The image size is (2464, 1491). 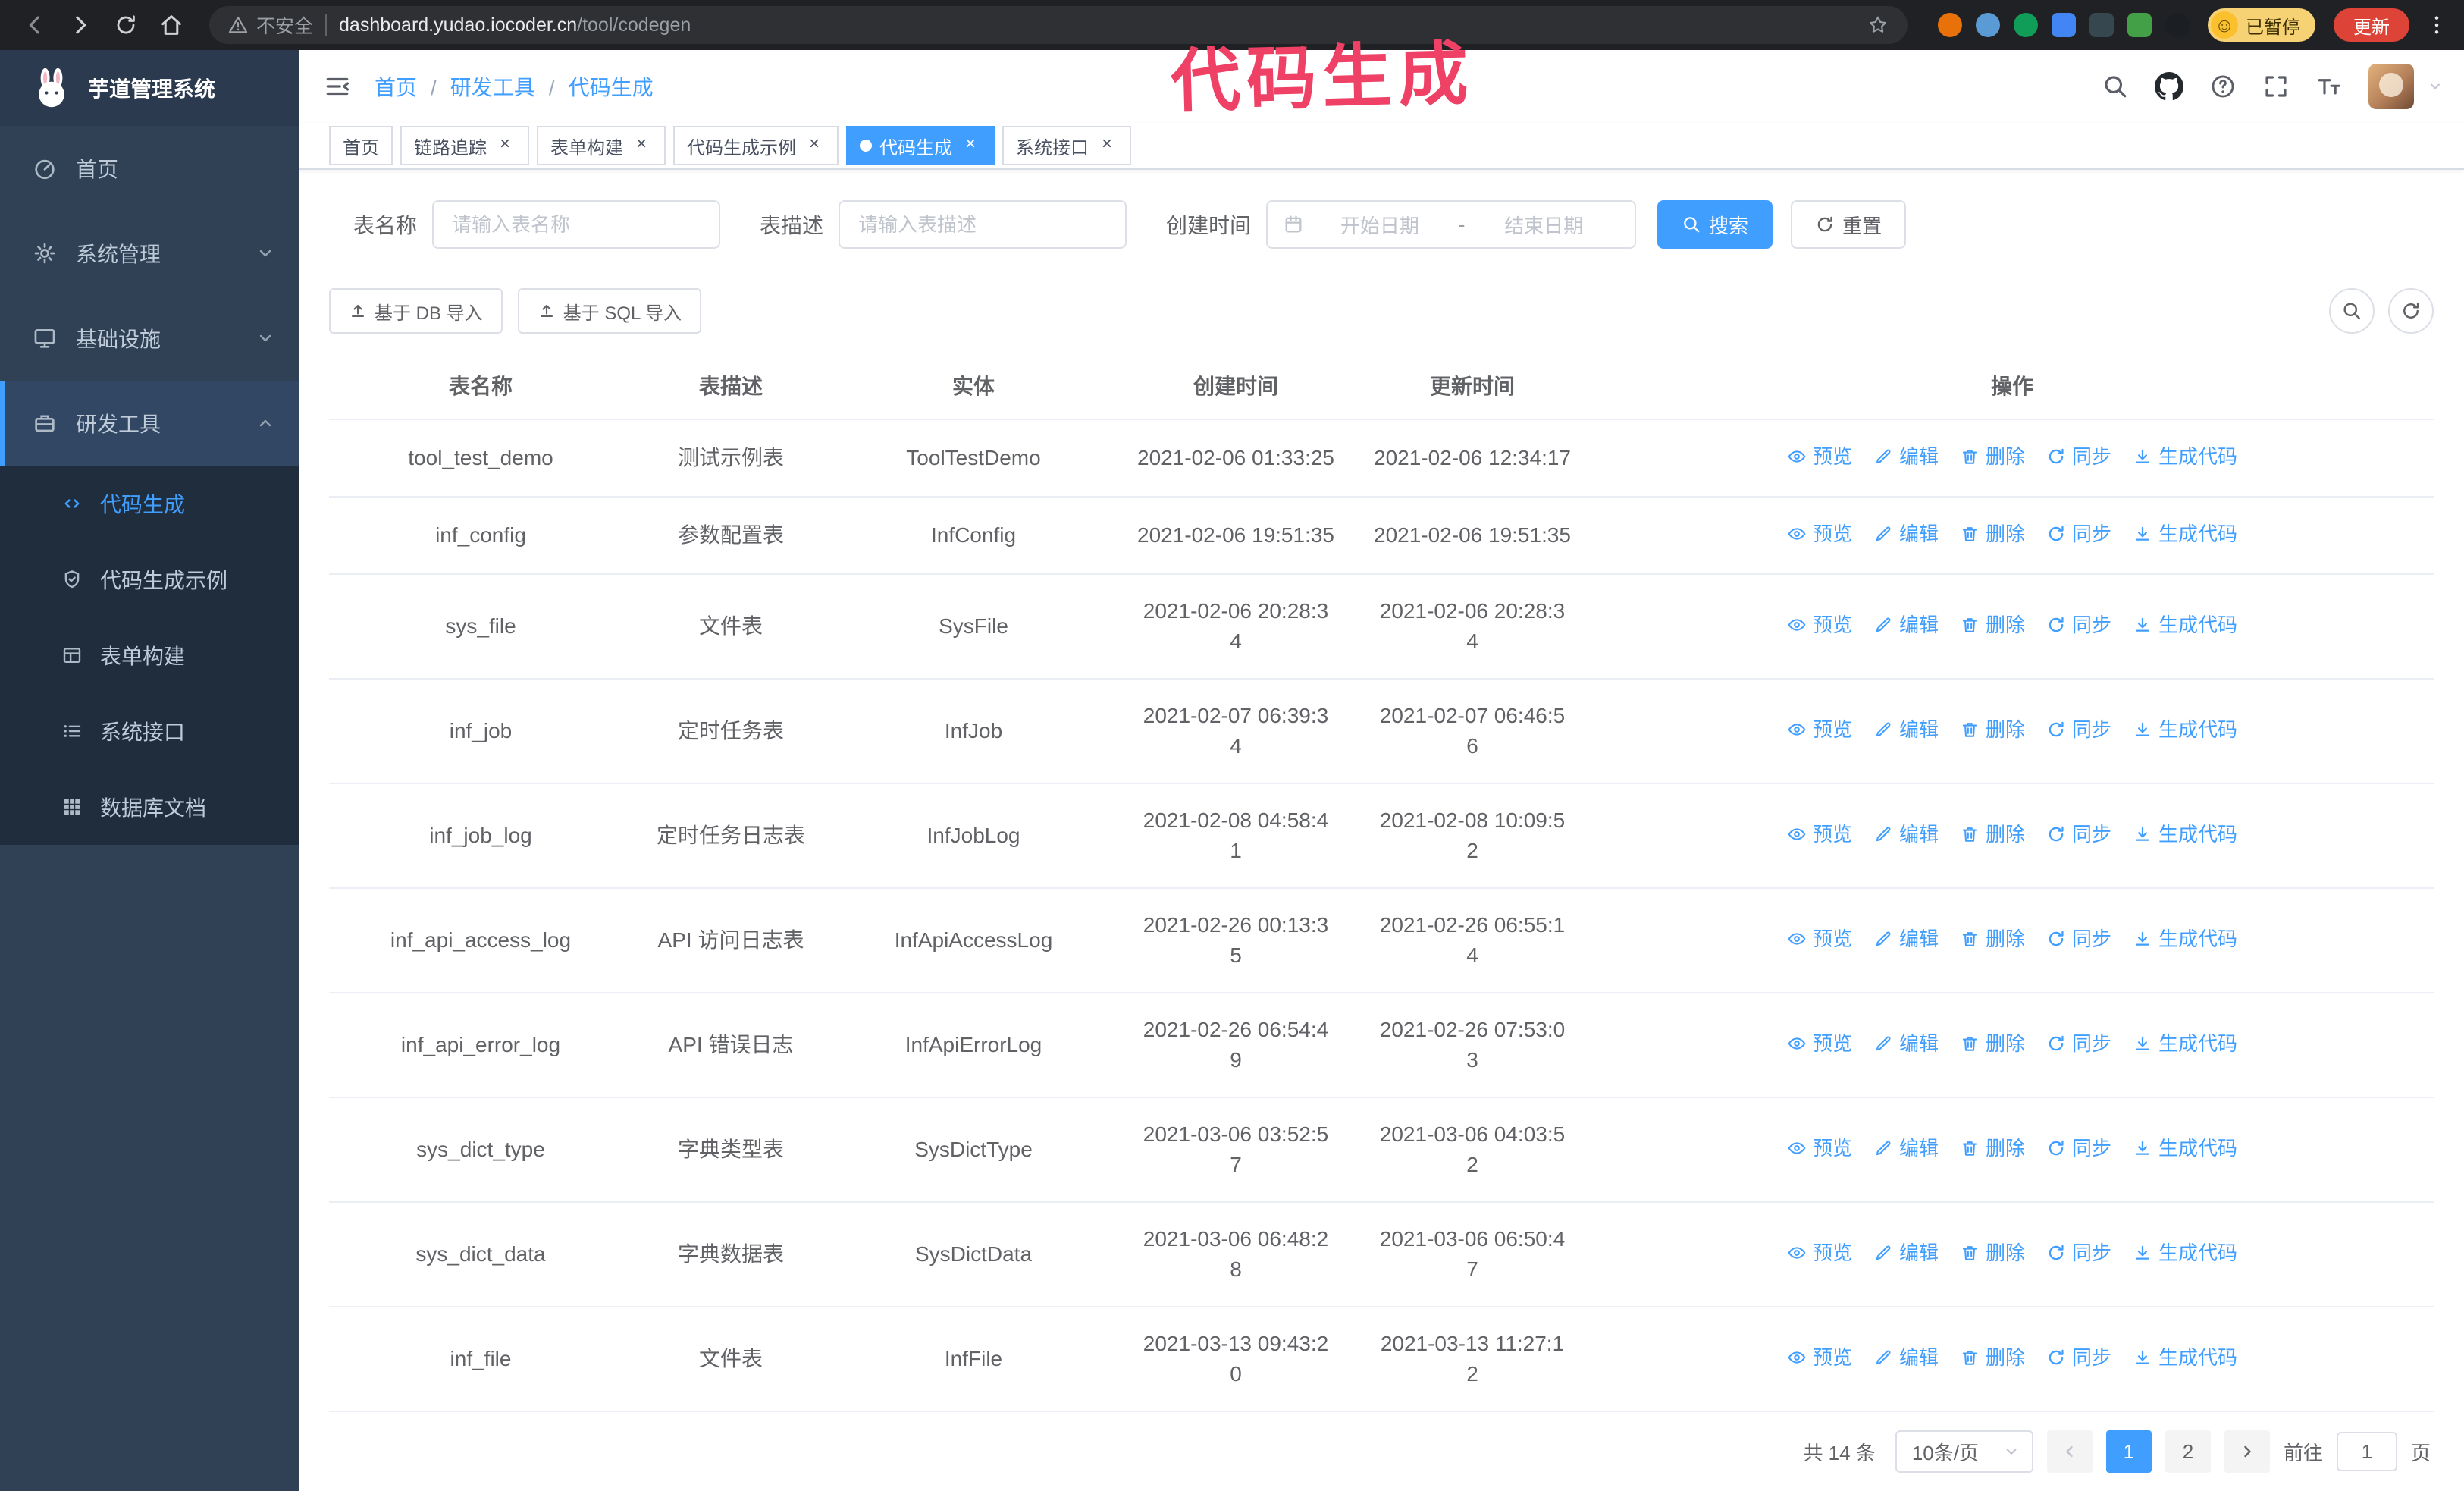 What do you see at coordinates (576, 224) in the screenshot?
I see `table-name-input` at bounding box center [576, 224].